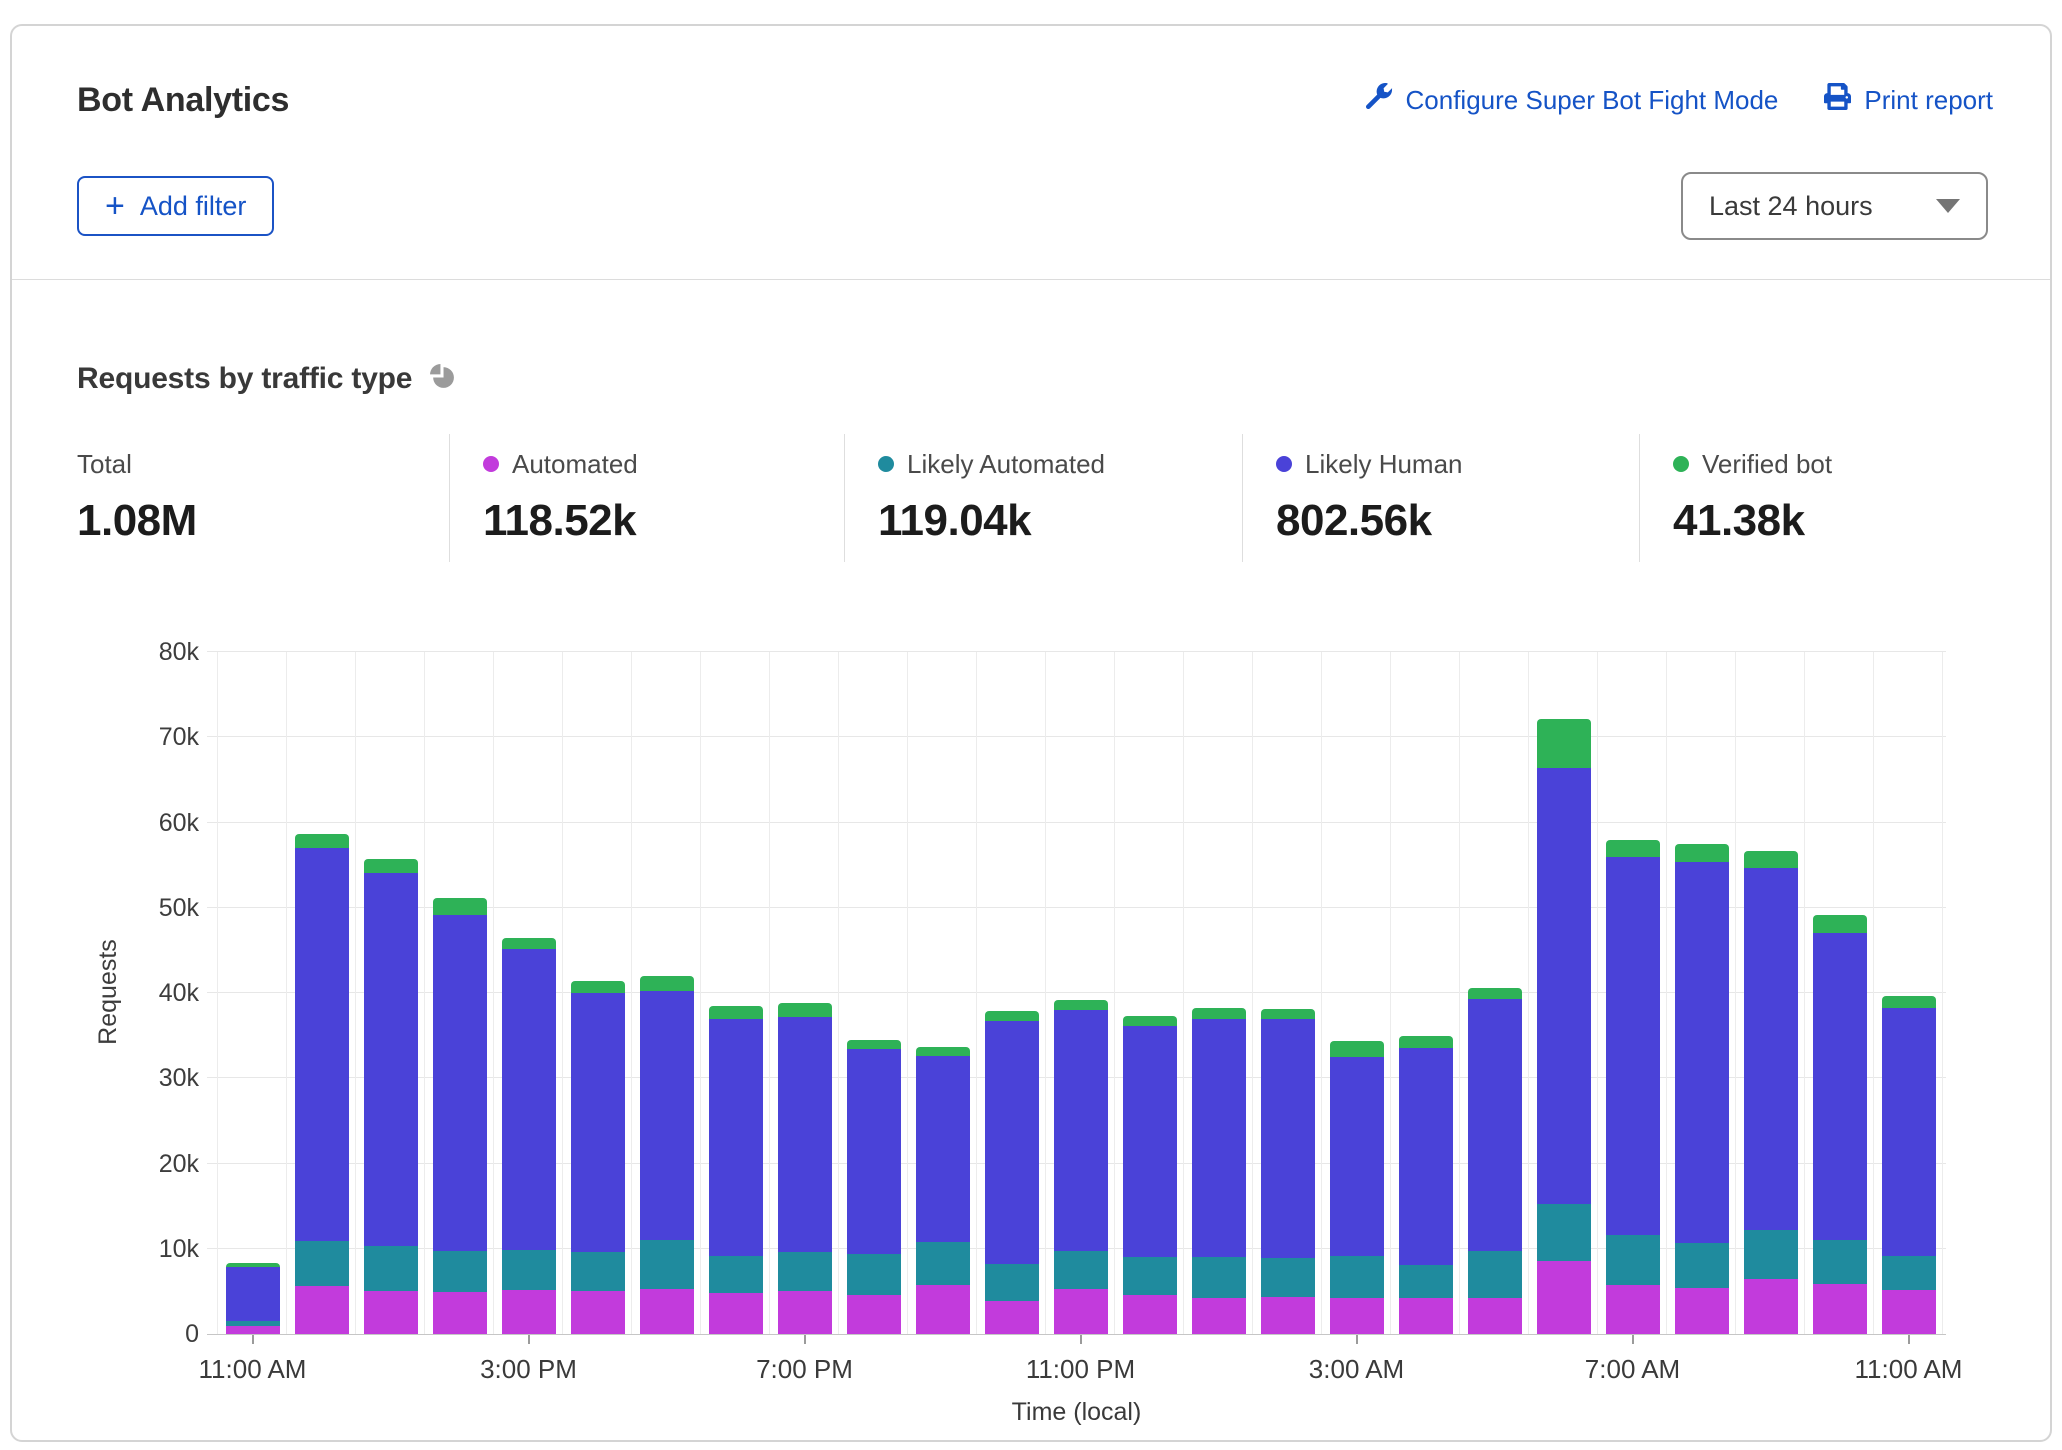 This screenshot has width=2062, height=1450. What do you see at coordinates (1571, 100) in the screenshot?
I see `configure-super-bot-fight-mode-link: Configure Super Bot Fight Mode` at bounding box center [1571, 100].